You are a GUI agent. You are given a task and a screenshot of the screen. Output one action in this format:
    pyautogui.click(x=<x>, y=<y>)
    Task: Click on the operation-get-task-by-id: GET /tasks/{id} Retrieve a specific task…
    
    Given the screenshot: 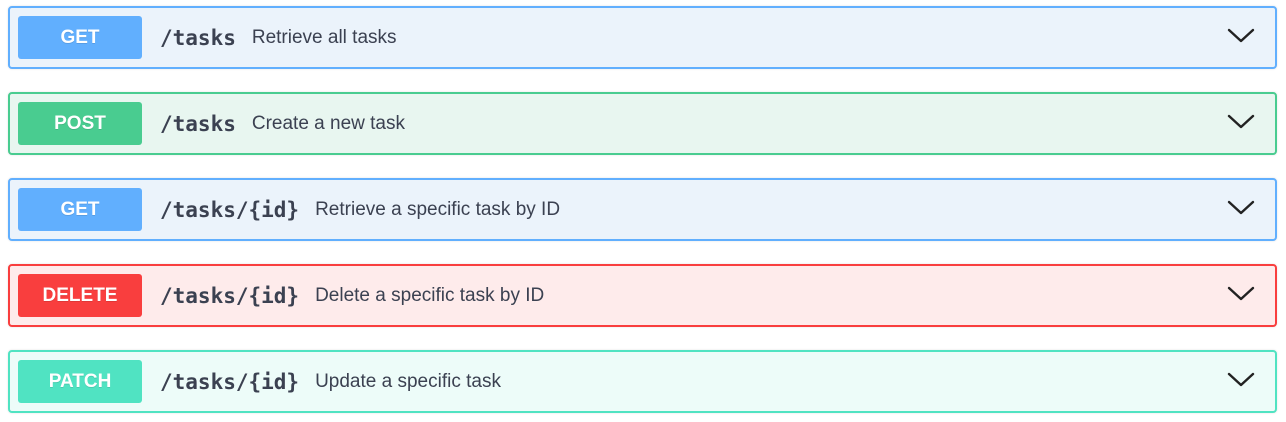 What is the action you would take?
    pyautogui.click(x=642, y=209)
    